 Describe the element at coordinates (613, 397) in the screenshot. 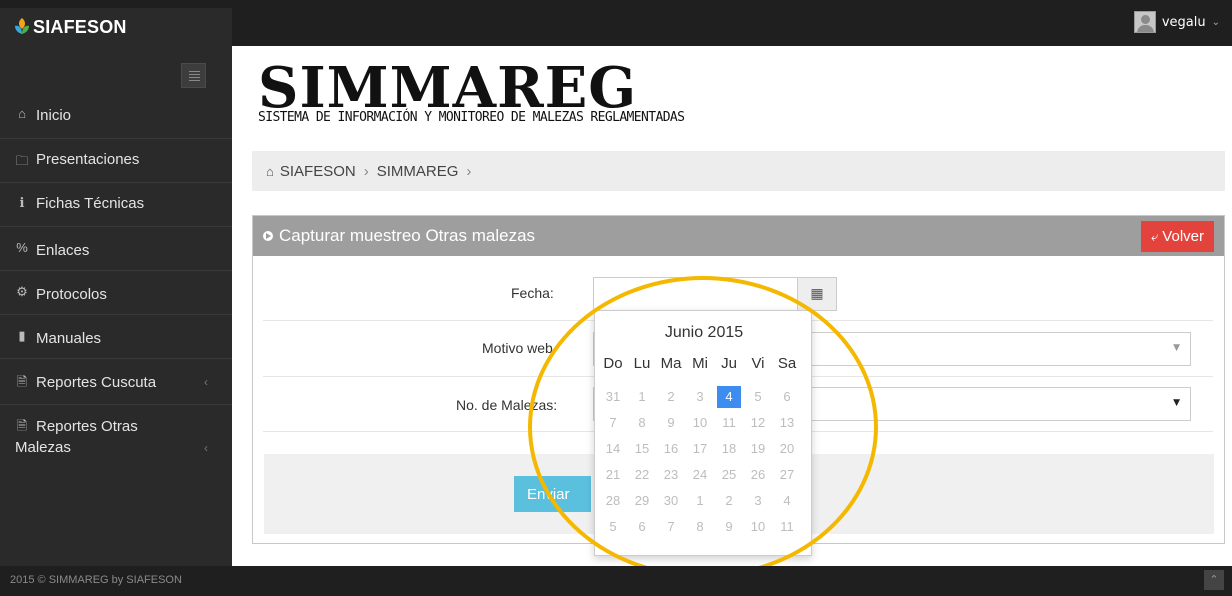

I see `calendar-day: 31` at that location.